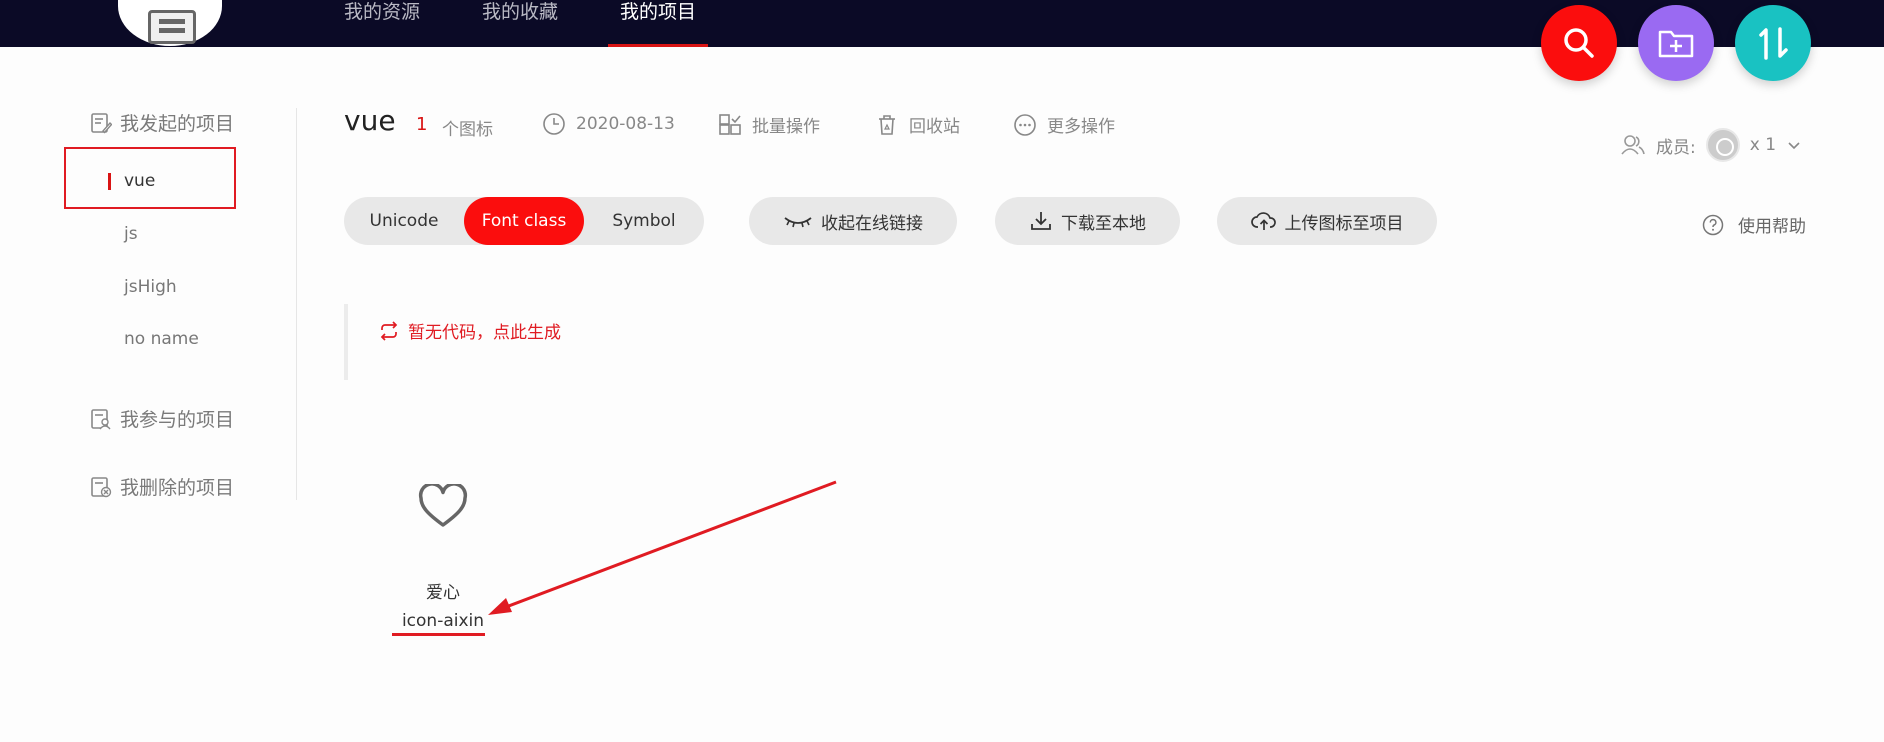 This screenshot has width=1884, height=742. What do you see at coordinates (662, 547) in the screenshot?
I see `annotation-arrow` at bounding box center [662, 547].